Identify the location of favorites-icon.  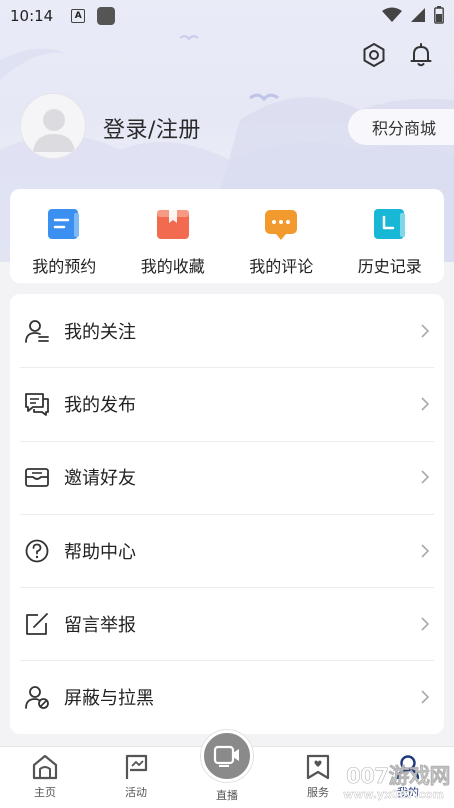
(173, 224).